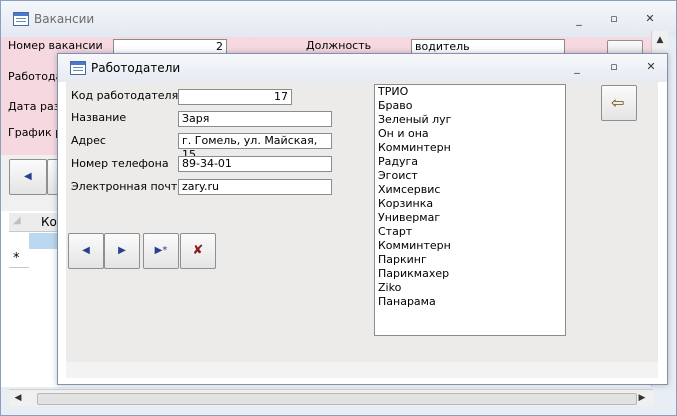  What do you see at coordinates (470, 162) in the screenshot?
I see `list-item: Радуга` at bounding box center [470, 162].